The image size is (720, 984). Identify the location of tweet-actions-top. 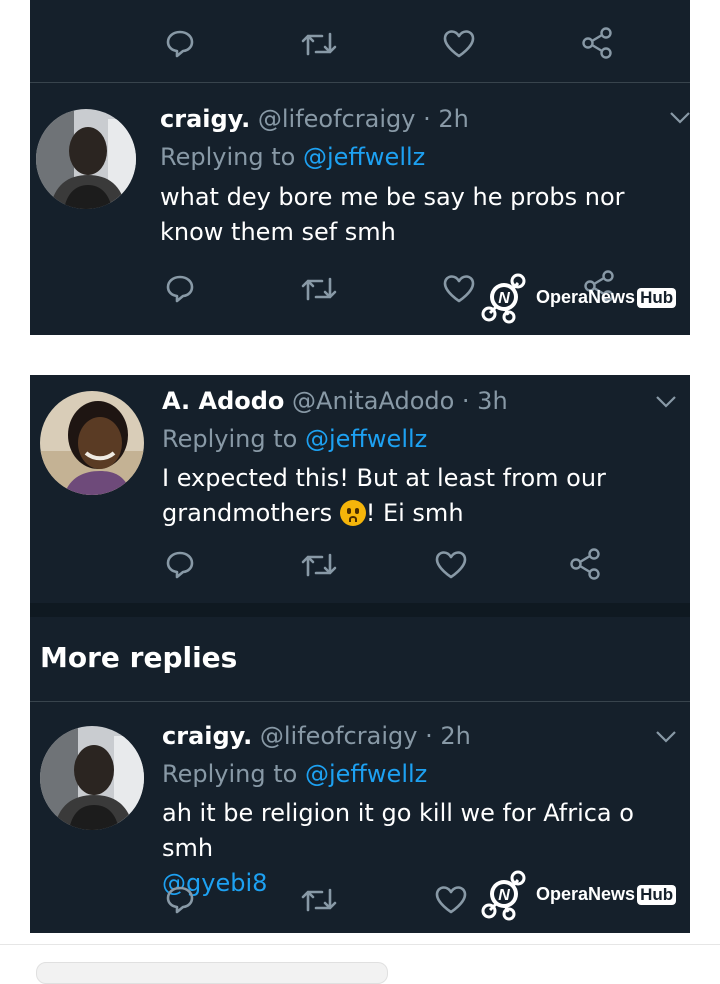
(360, 41).